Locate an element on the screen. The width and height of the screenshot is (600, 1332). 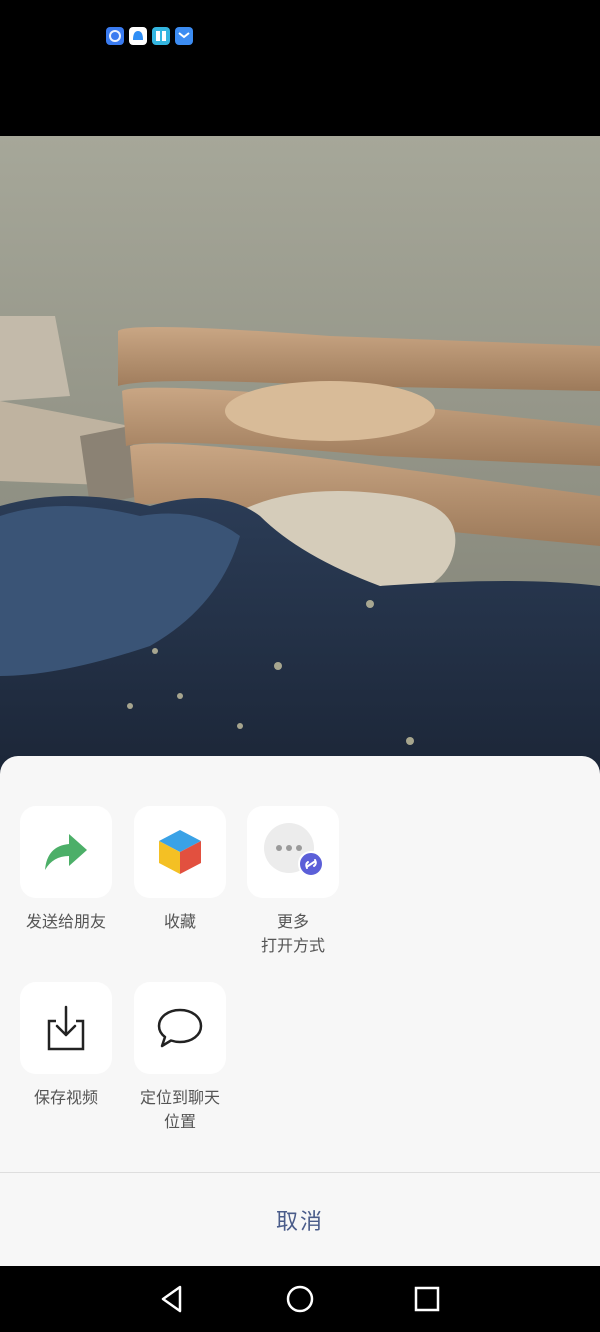
action-label: 发送给朋友 is located at coordinates (65, 921).